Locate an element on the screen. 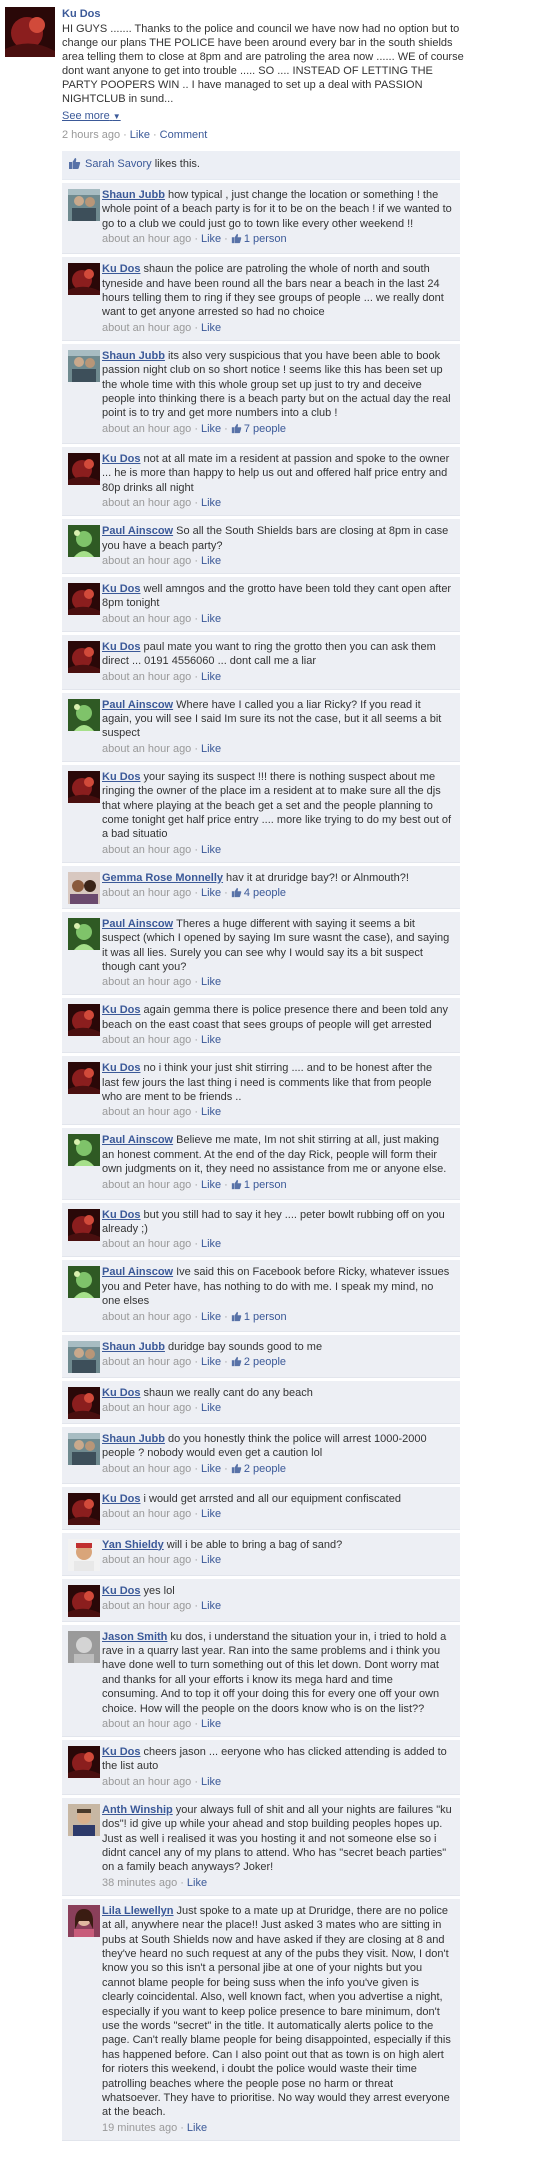 The width and height of the screenshot is (550, 2157). post-like-link: Like is located at coordinates (140, 135).